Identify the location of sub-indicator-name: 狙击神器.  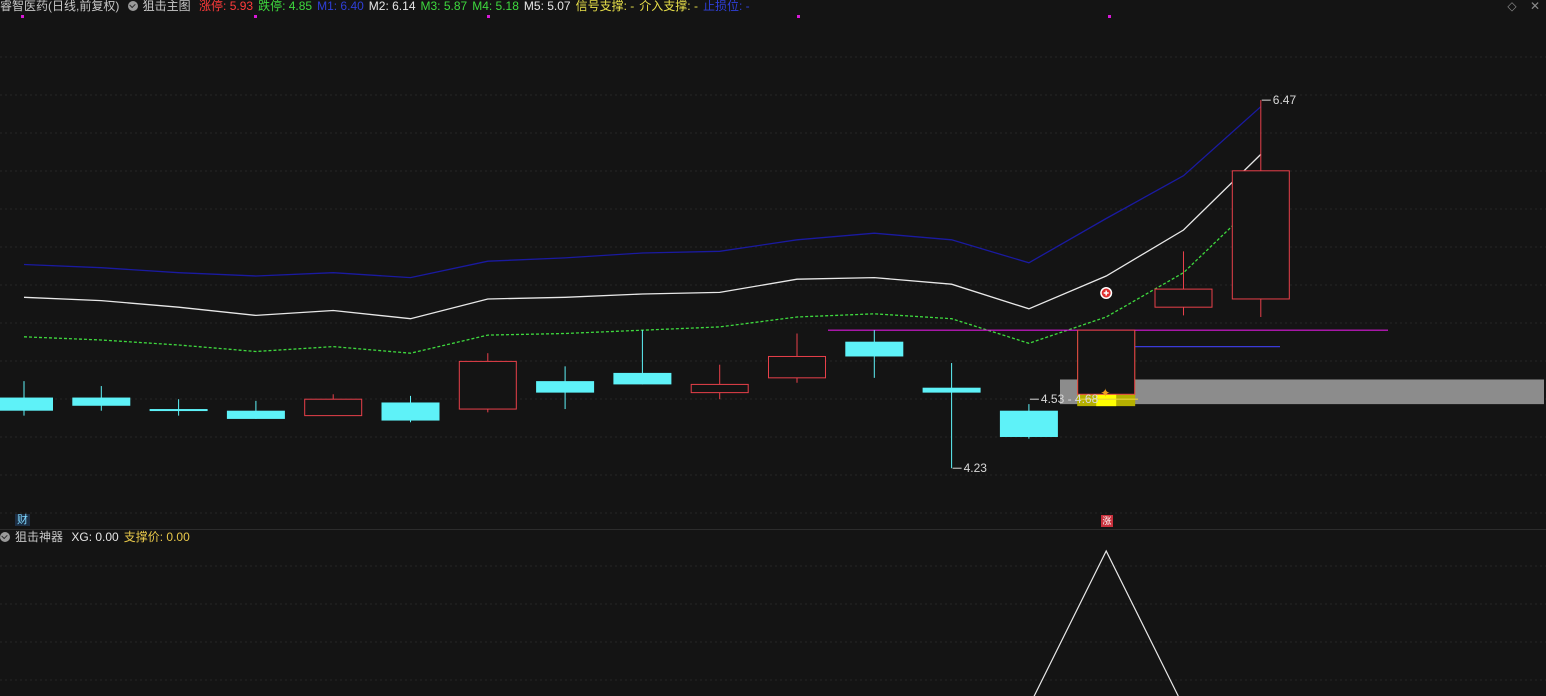
(39, 537).